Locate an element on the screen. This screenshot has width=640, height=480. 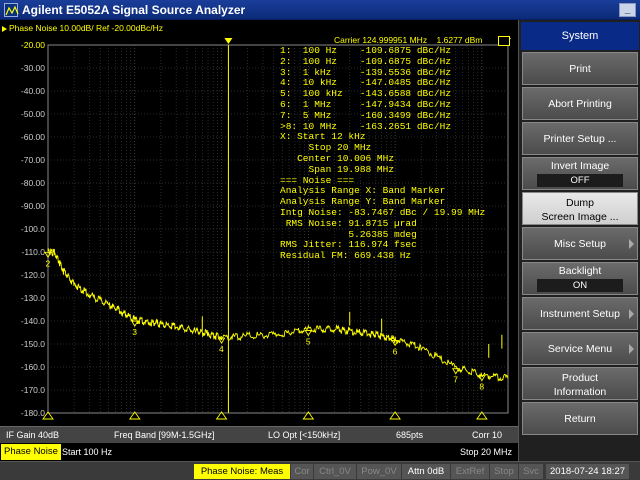
misc-setup-button: Misc Setup is located at coordinates (580, 243).